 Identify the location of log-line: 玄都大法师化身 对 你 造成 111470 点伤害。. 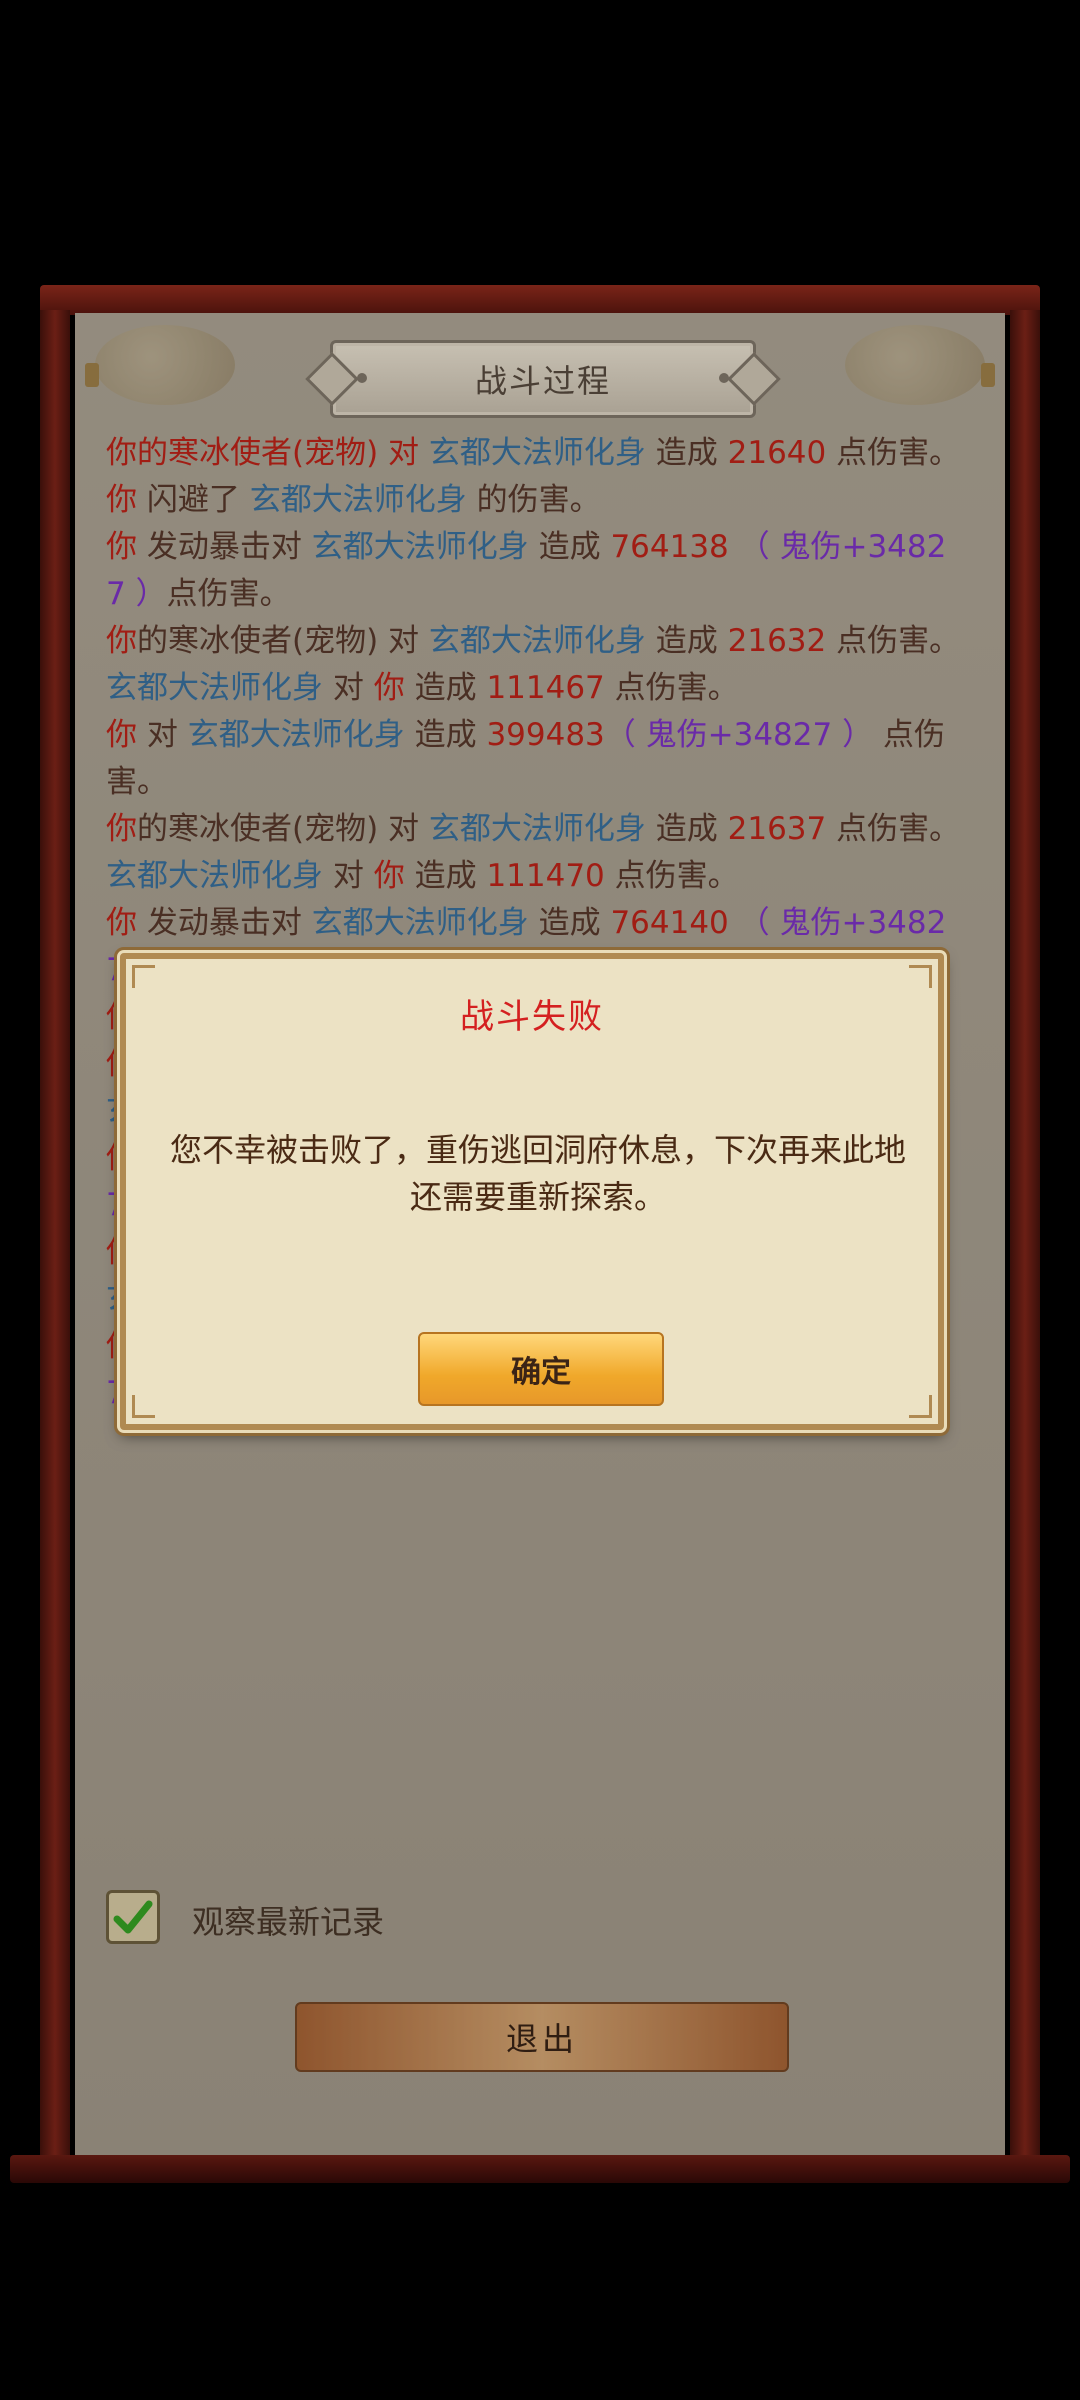
(536, 876).